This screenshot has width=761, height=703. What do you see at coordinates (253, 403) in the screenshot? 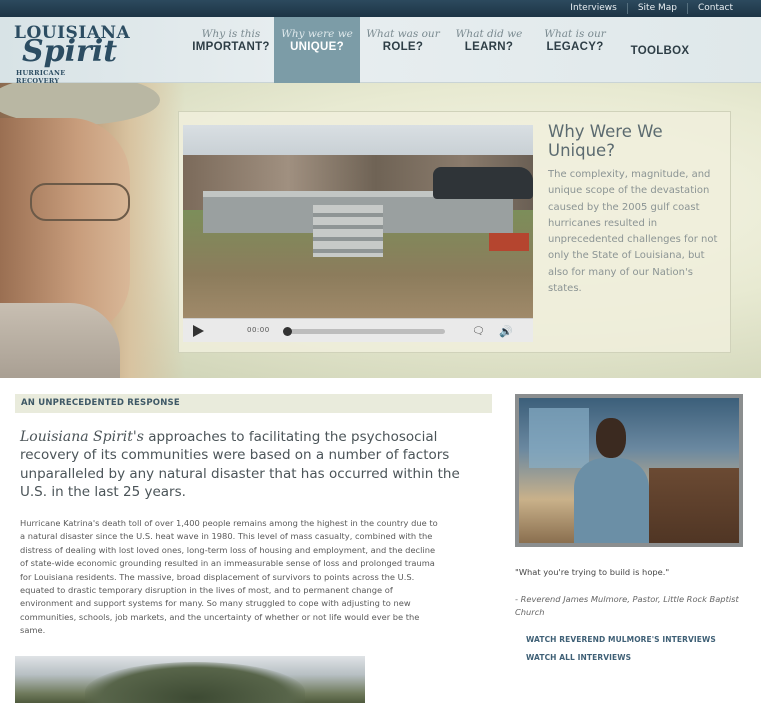
I see `section-heading-bar: AN UNPRECEDENTED RESPONSE` at bounding box center [253, 403].